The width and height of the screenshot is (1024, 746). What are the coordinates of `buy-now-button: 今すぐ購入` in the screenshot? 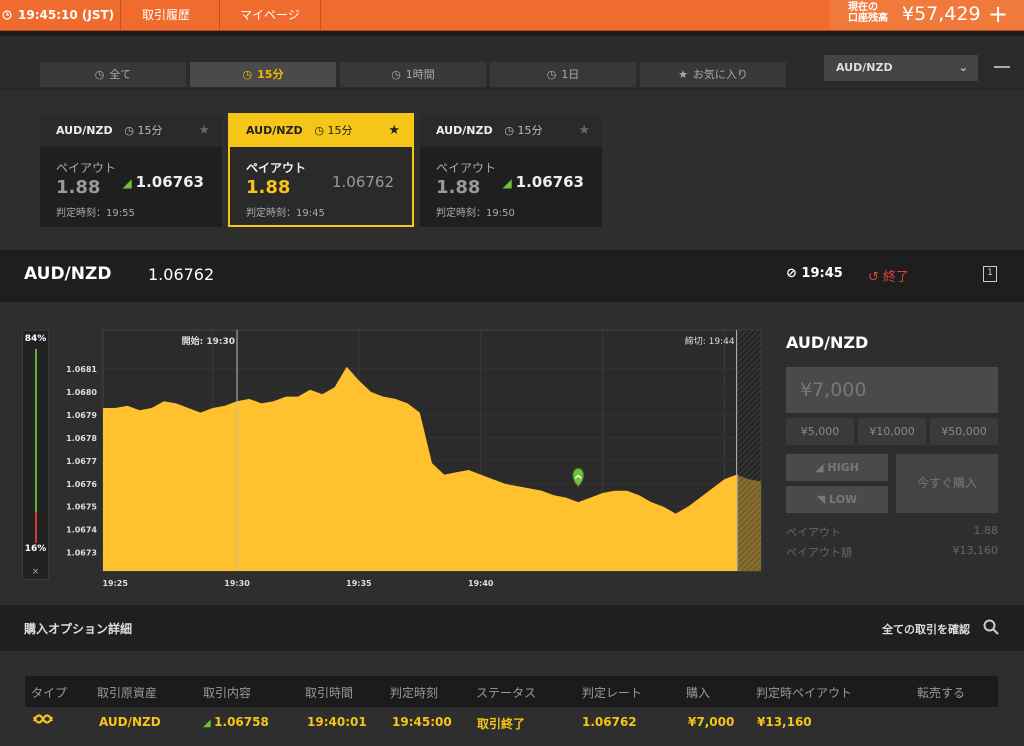 It's located at (947, 483).